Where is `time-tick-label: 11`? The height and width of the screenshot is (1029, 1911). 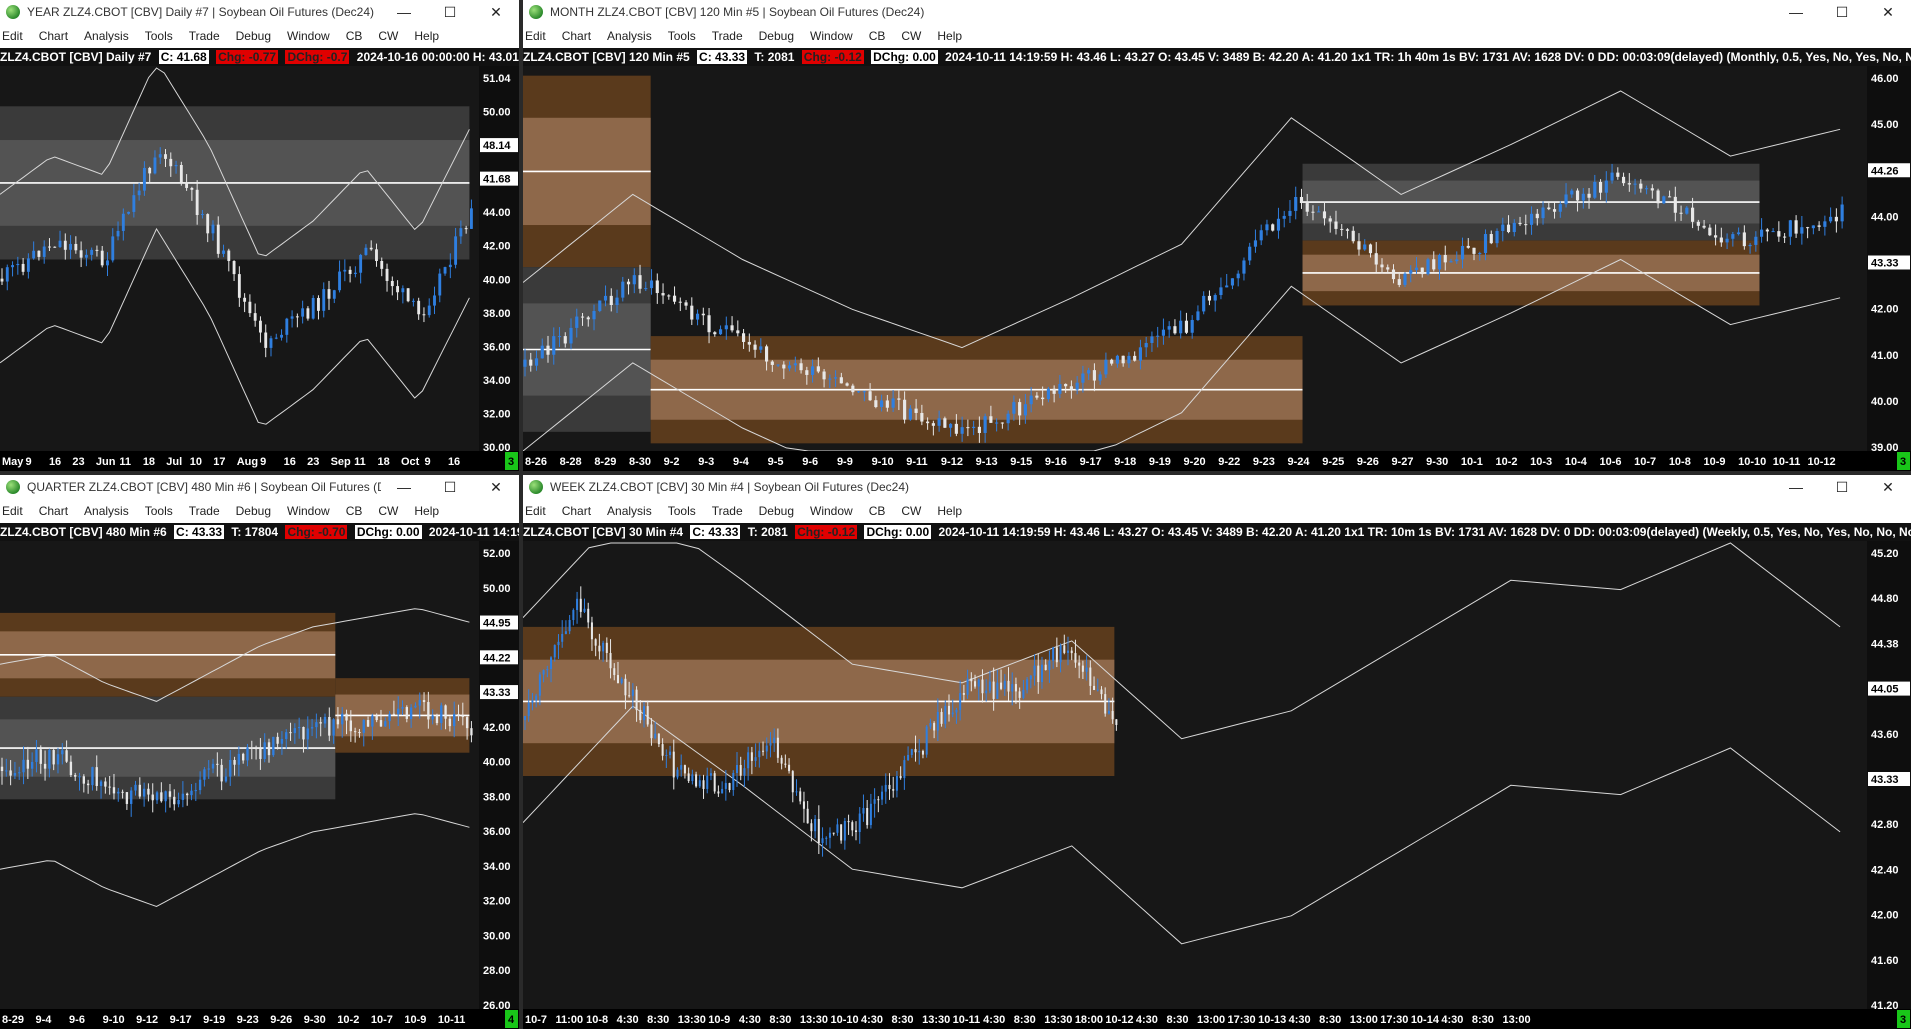 time-tick-label: 11 is located at coordinates (360, 462).